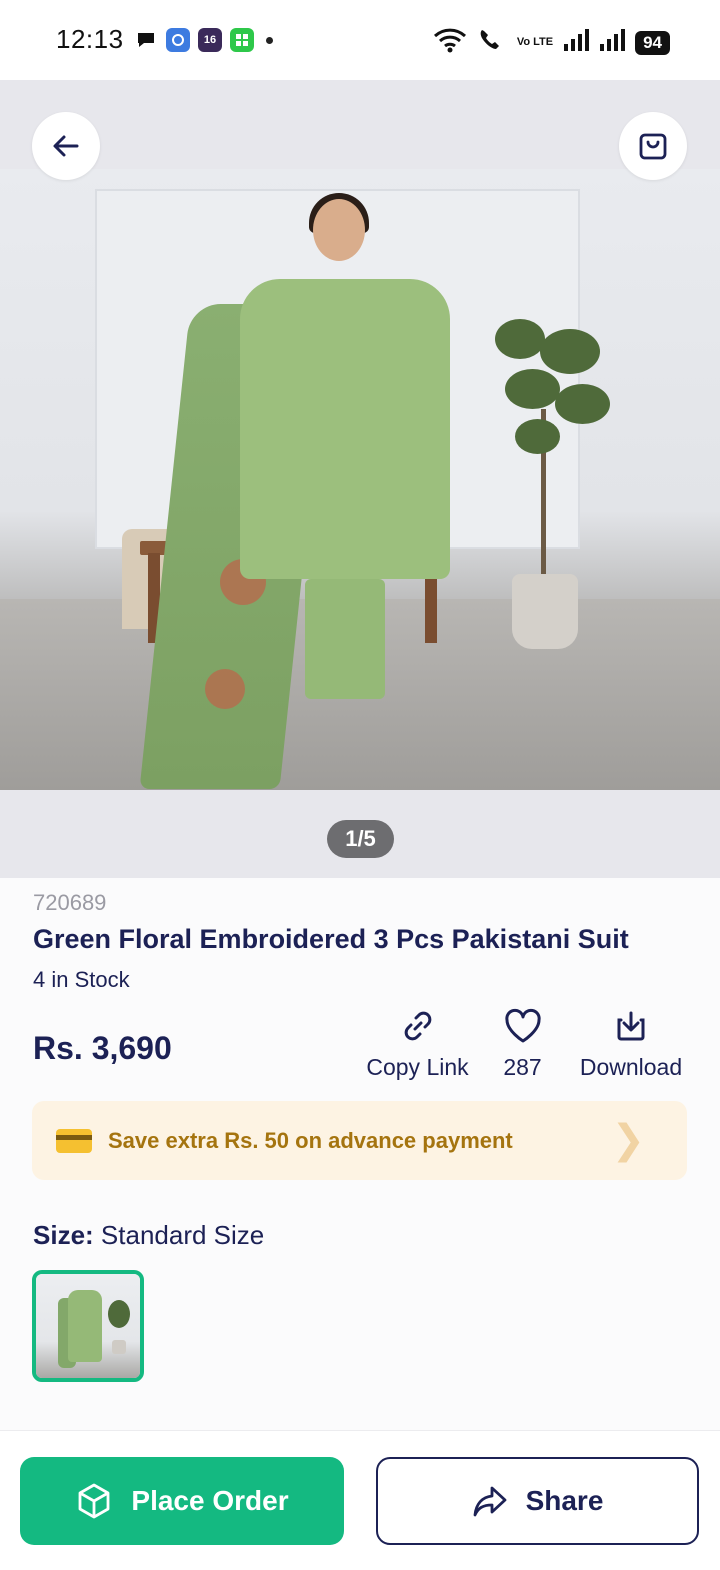  Describe the element at coordinates (360, 839) in the screenshot. I see `image-counter: 1/5` at that location.